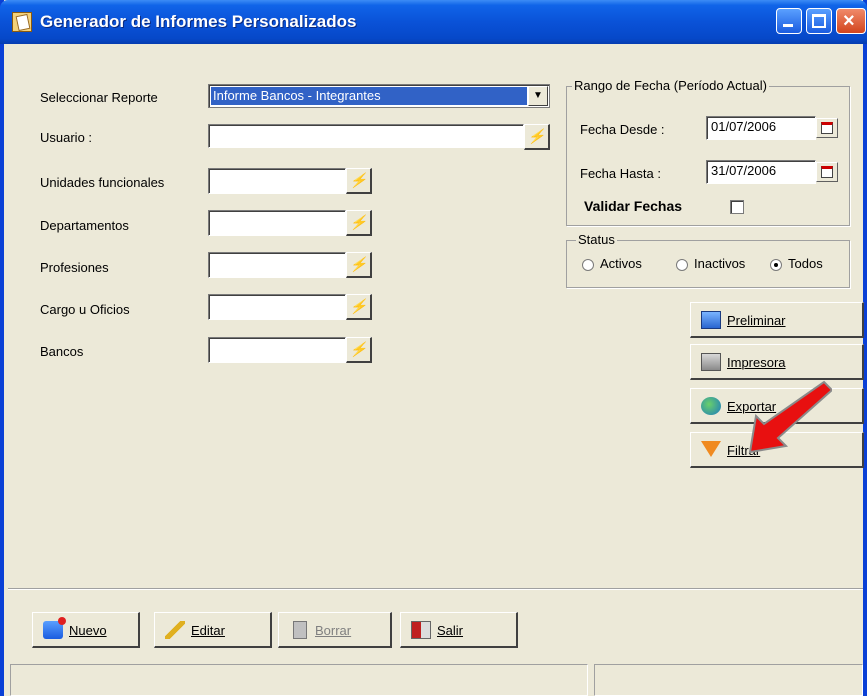 This screenshot has height=696, width=867. I want to click on report-select: Informe Bancos - Integrantes ▼, so click(379, 96).